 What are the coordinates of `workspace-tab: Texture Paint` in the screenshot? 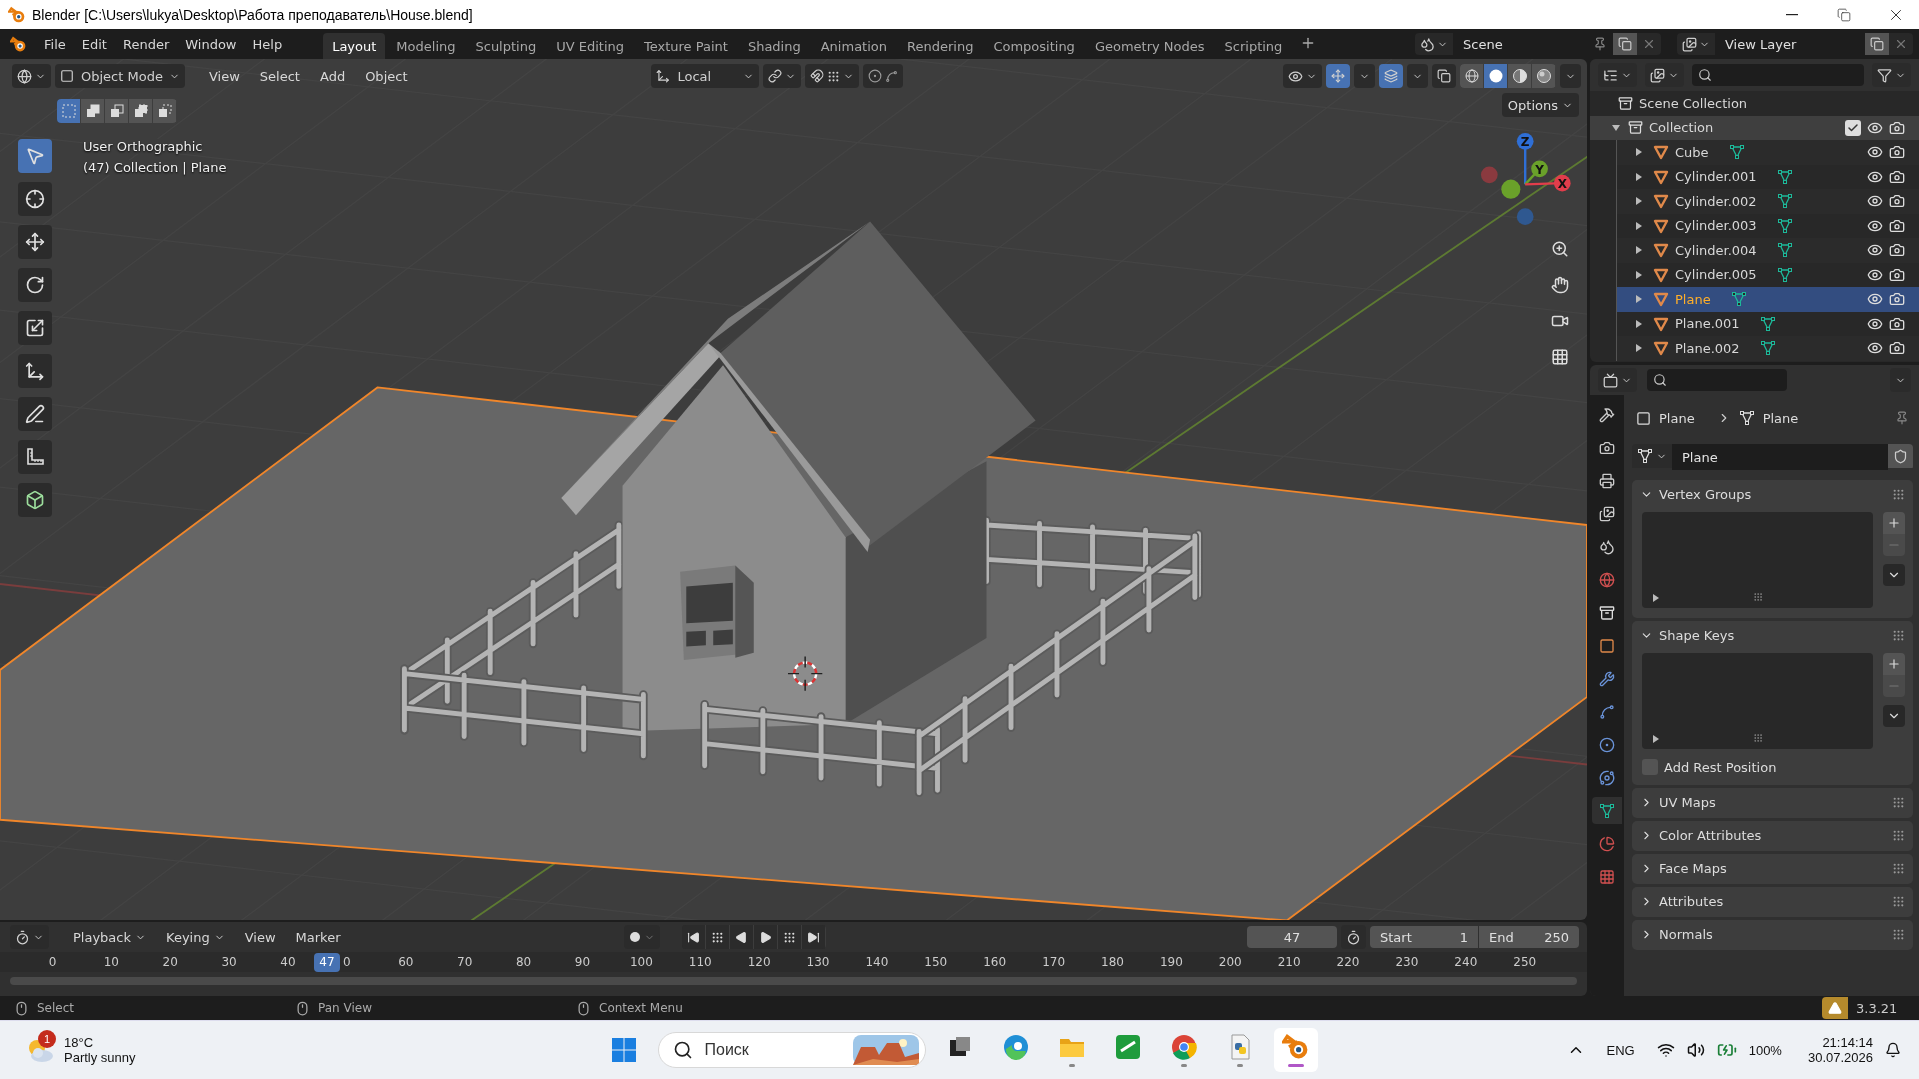 It's located at (686, 46).